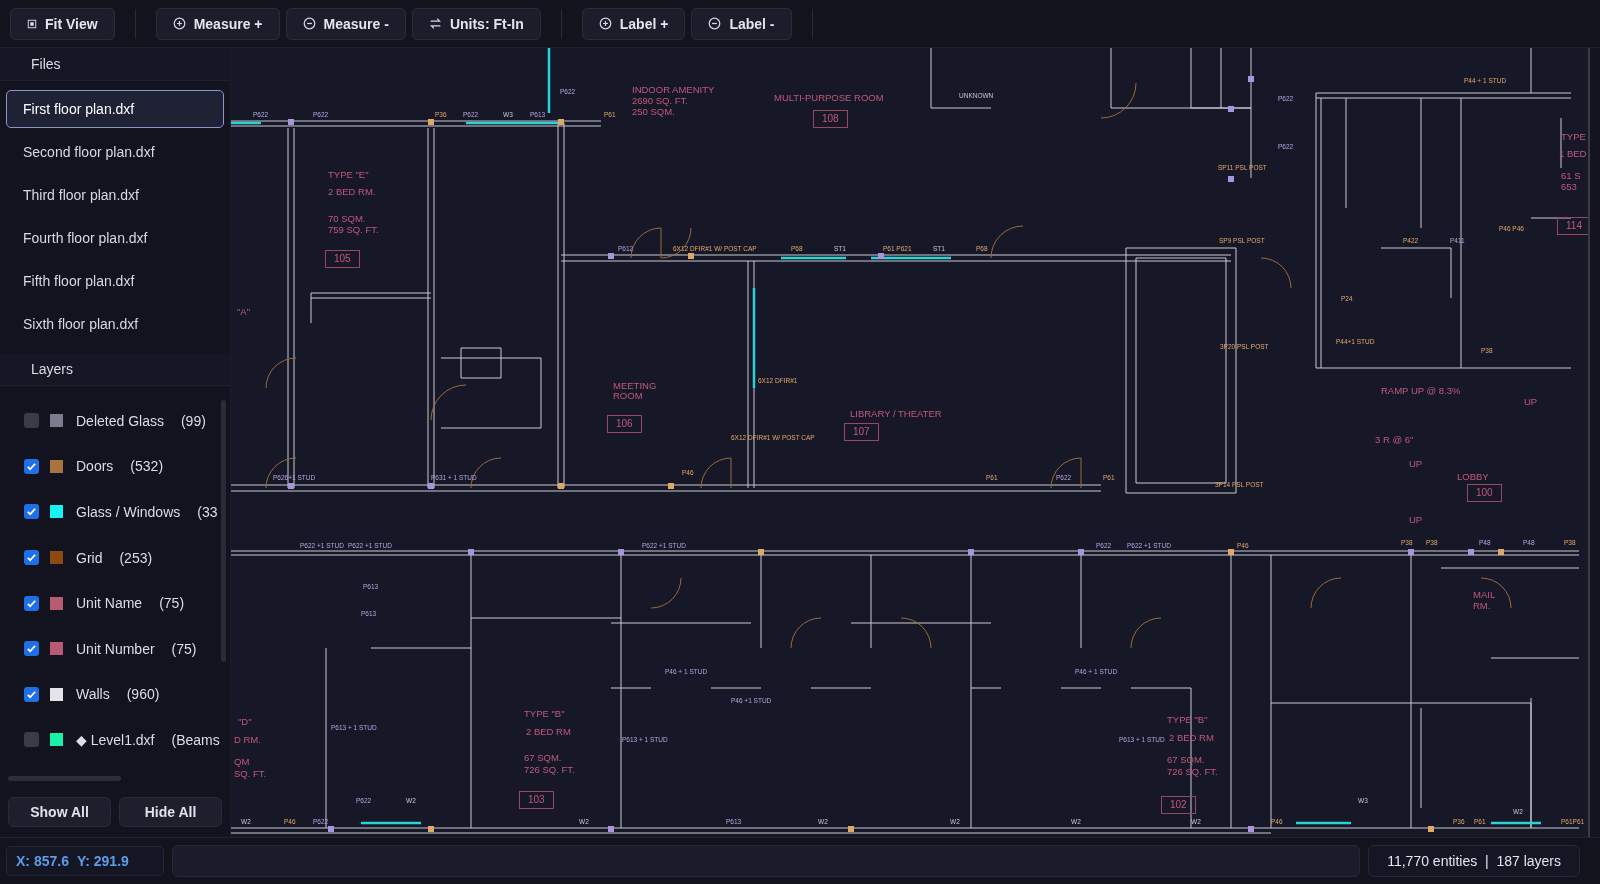  I want to click on room-label: "A", so click(244, 312).